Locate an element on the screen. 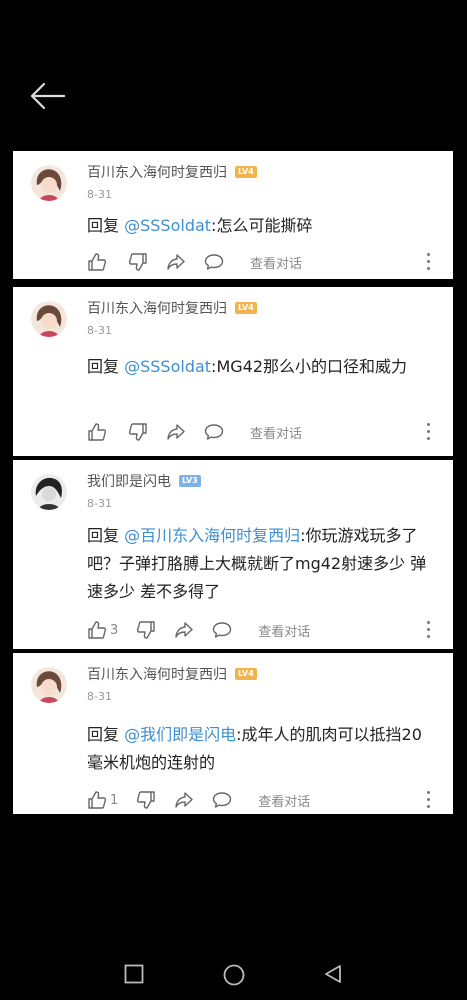 The image size is (467, 1000). back-triangle-icon is located at coordinates (333, 976).